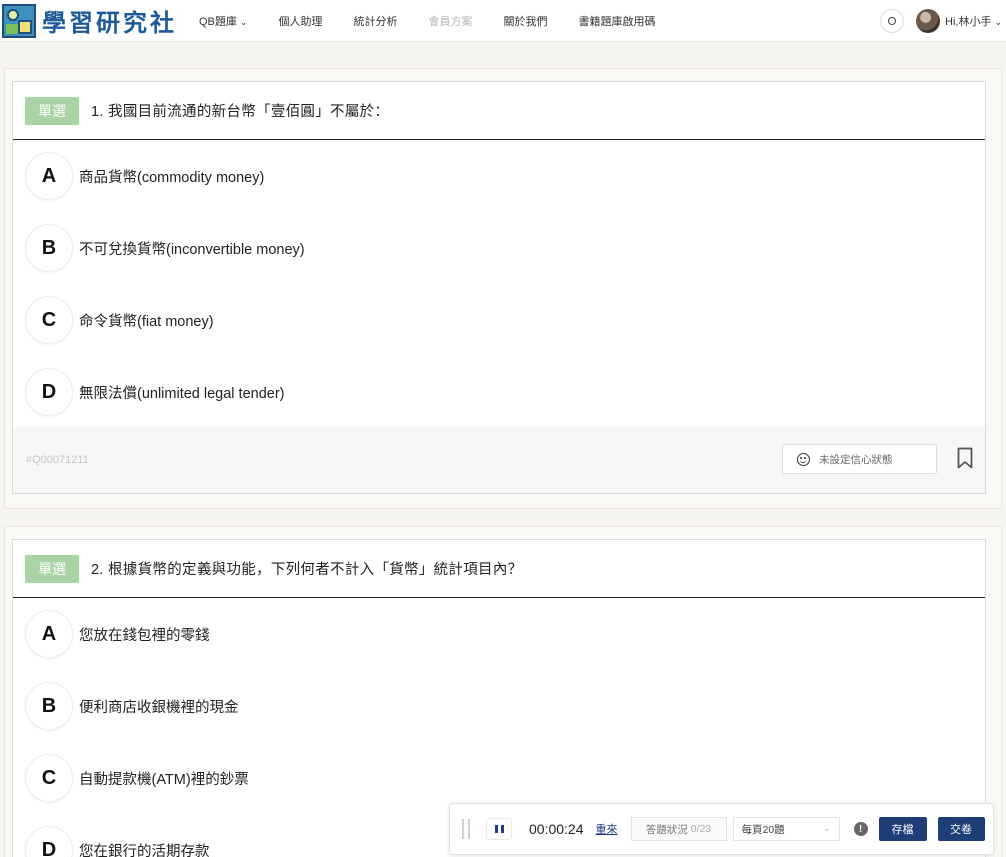 The image size is (1006, 857). I want to click on option-b: B 便利商店收銀機裡的現金, so click(499, 706).